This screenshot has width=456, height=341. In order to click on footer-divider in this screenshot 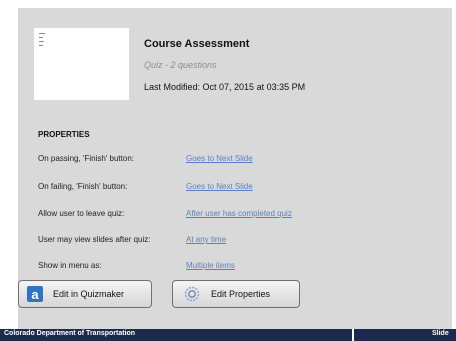, I will do `click(353, 335)`.